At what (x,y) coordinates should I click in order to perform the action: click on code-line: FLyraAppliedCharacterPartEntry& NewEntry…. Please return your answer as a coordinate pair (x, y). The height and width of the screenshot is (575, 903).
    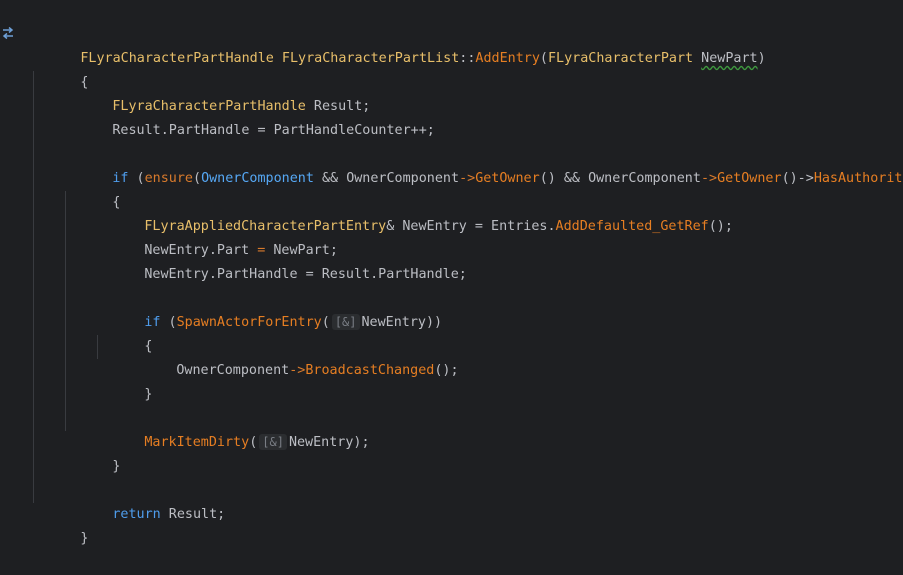
    Looking at the image, I should click on (467, 212).